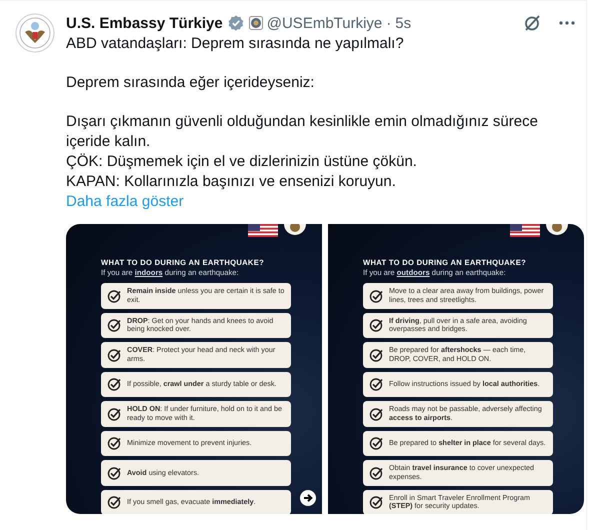 Image resolution: width=612 pixels, height=530 pixels. What do you see at coordinates (231, 182) in the screenshot?
I see `tweet-text: KAPAN: Kollarınızla başınızı ve ensenizi koruyun.` at bounding box center [231, 182].